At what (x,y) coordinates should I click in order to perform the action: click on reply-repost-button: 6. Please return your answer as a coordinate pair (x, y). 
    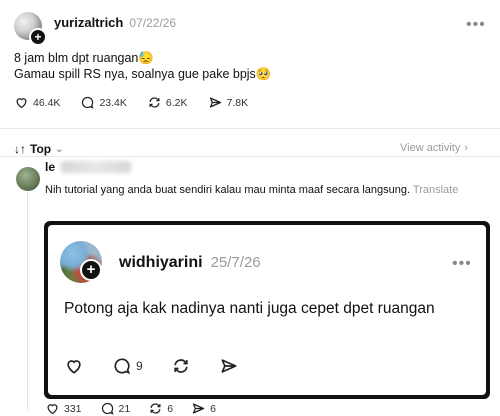
    Looking at the image, I should click on (160, 408).